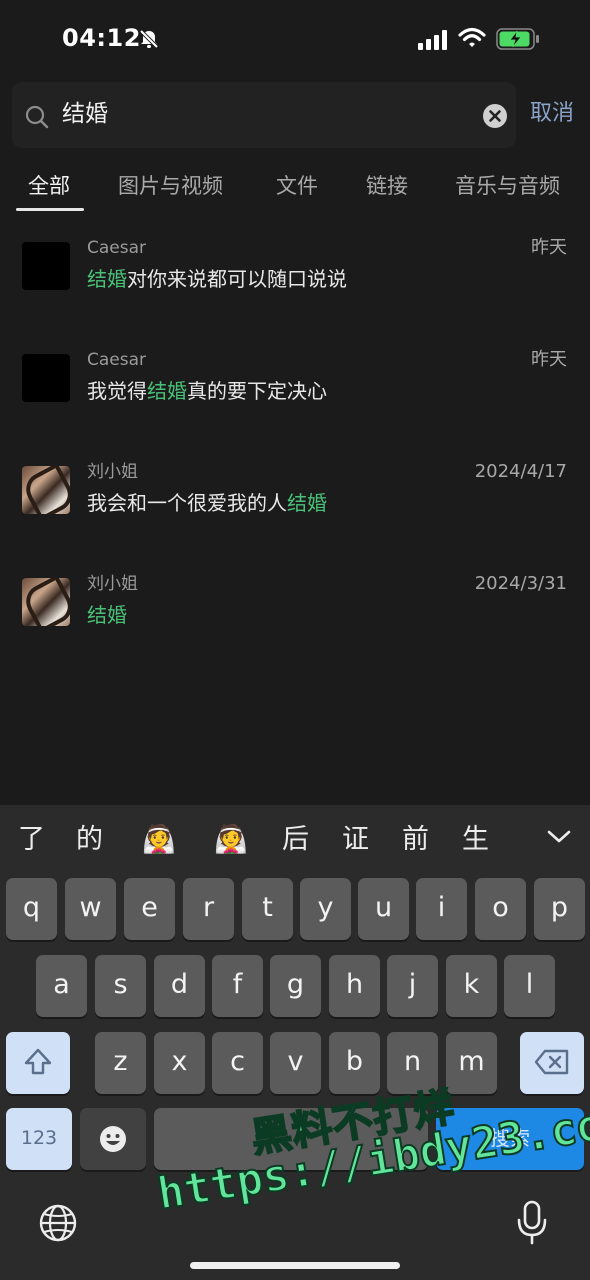 Image resolution: width=590 pixels, height=1280 pixels. I want to click on key-c: c, so click(237, 1063).